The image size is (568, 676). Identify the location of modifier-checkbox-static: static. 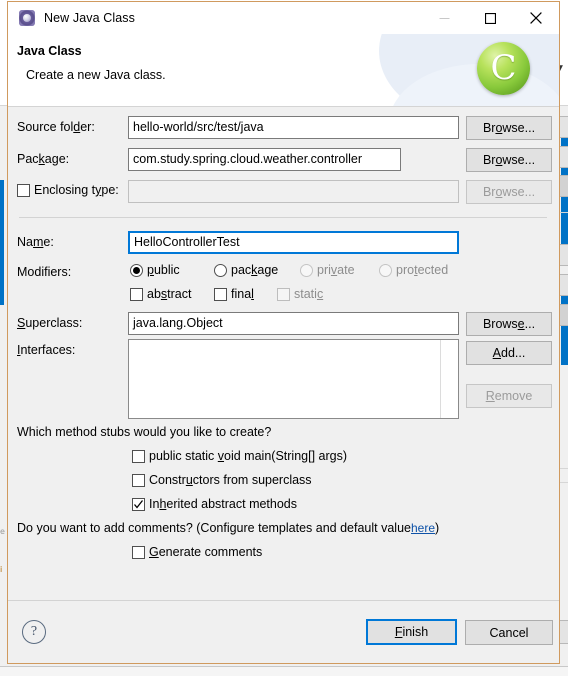
(300, 294).